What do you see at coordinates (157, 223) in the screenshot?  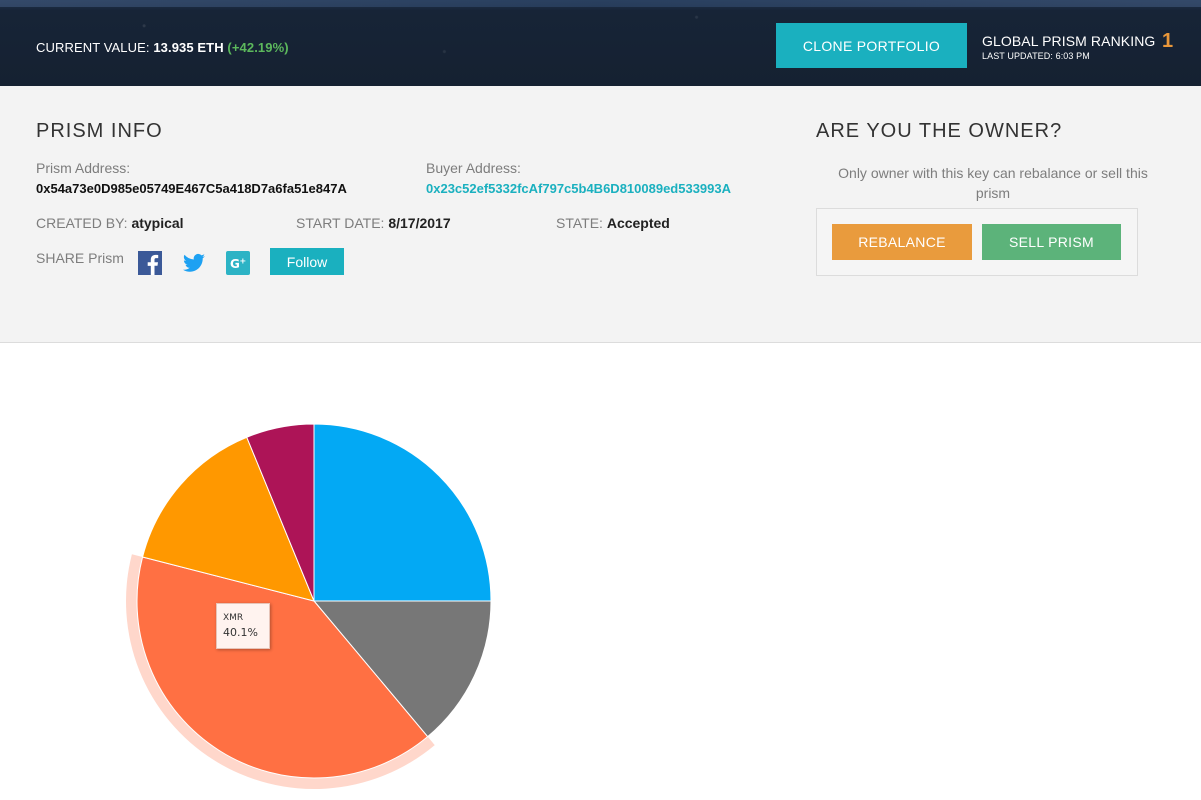 I see `created-by-value: atypical` at bounding box center [157, 223].